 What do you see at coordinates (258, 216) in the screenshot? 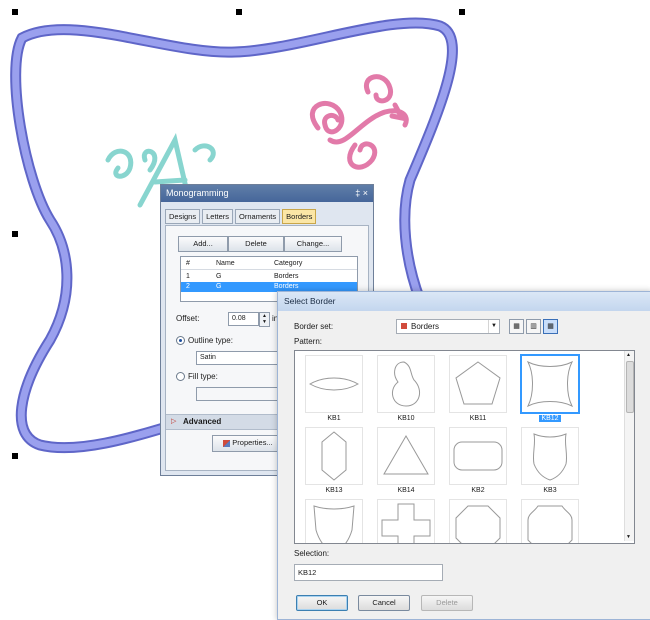
I see `tab-ornaments: Ornaments` at bounding box center [258, 216].